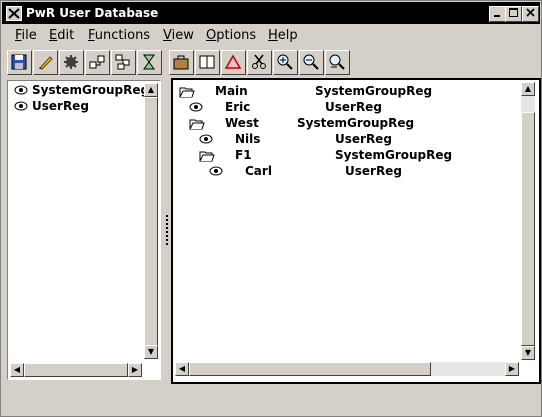  I want to click on object-name: West, so click(242, 123).